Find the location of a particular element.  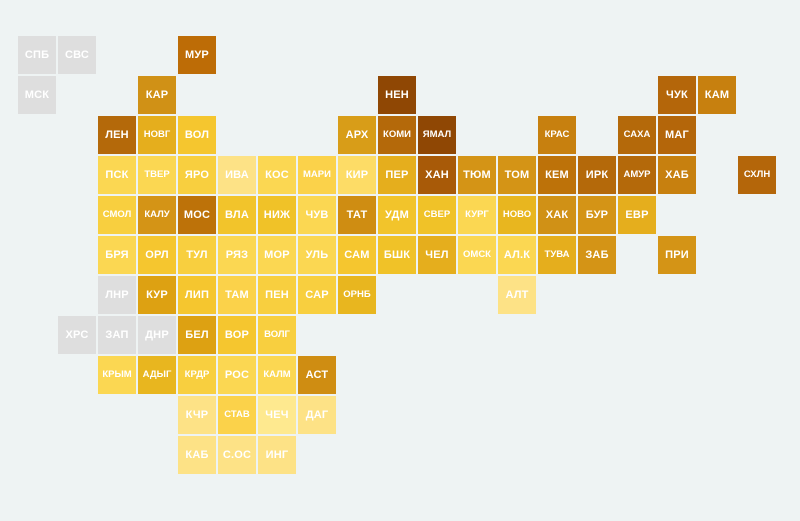

region-tile-label: ХРС is located at coordinates (77, 334).